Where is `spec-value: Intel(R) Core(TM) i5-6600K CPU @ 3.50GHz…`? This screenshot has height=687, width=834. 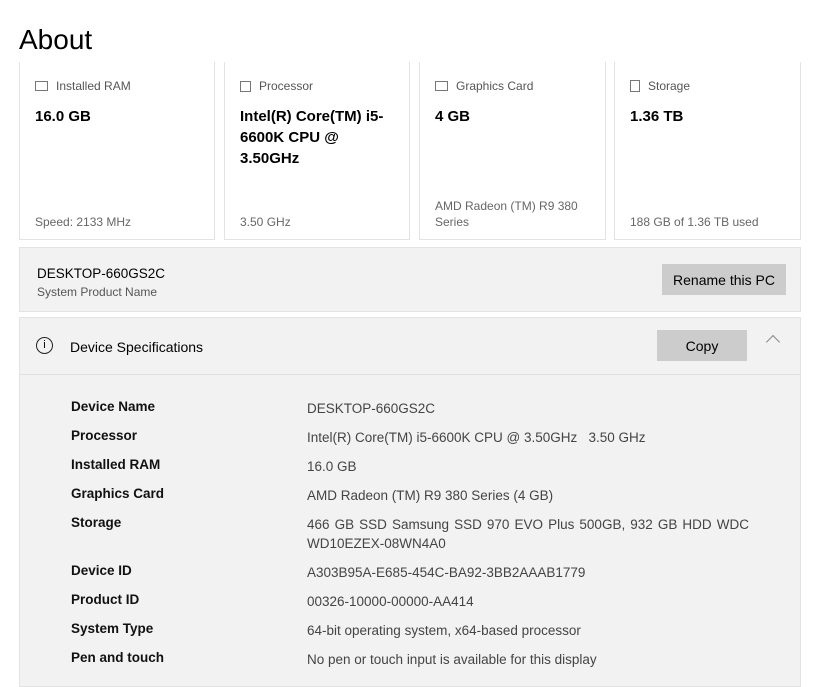
spec-value: Intel(R) Core(TM) i5-6600K CPU @ 3.50GHz… is located at coordinates (476, 437).